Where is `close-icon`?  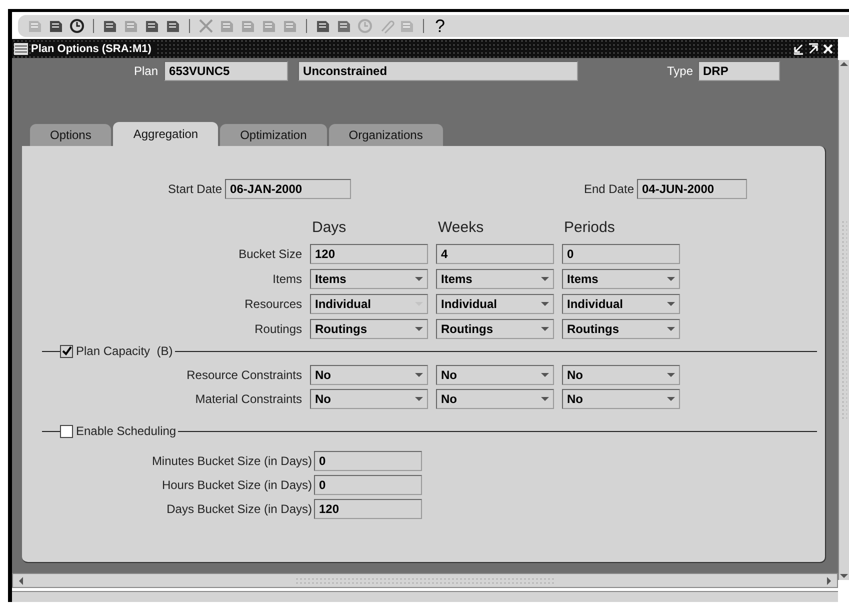
close-icon is located at coordinates (828, 48).